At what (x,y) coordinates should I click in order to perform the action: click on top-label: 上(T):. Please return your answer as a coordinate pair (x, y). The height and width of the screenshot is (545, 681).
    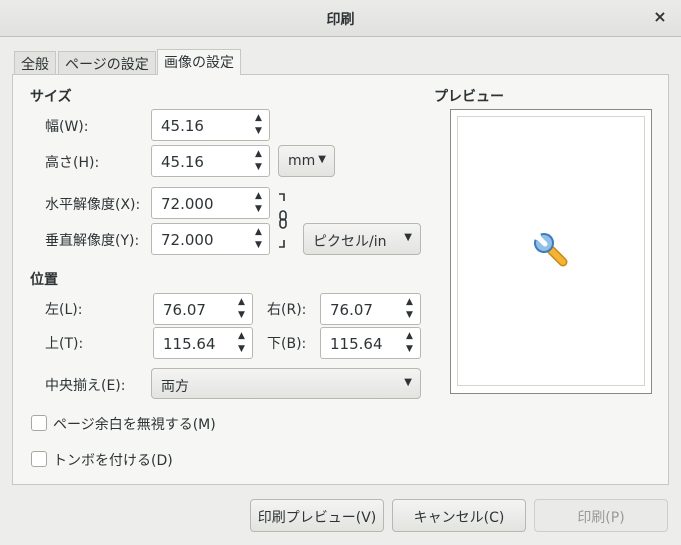
    Looking at the image, I should click on (64, 344).